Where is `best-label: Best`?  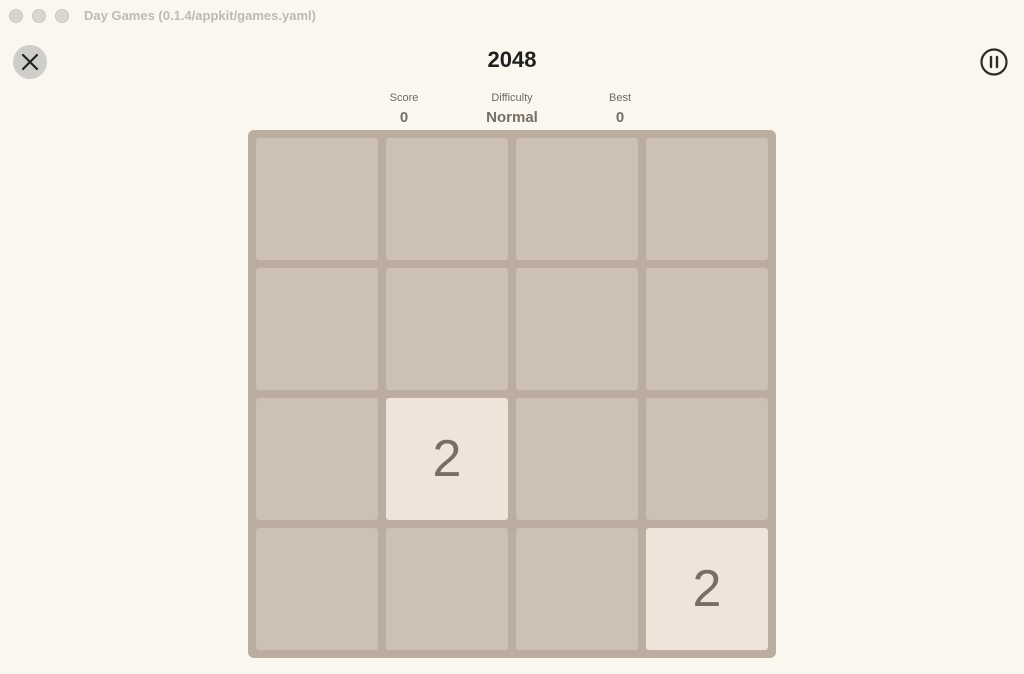 best-label: Best is located at coordinates (619, 98).